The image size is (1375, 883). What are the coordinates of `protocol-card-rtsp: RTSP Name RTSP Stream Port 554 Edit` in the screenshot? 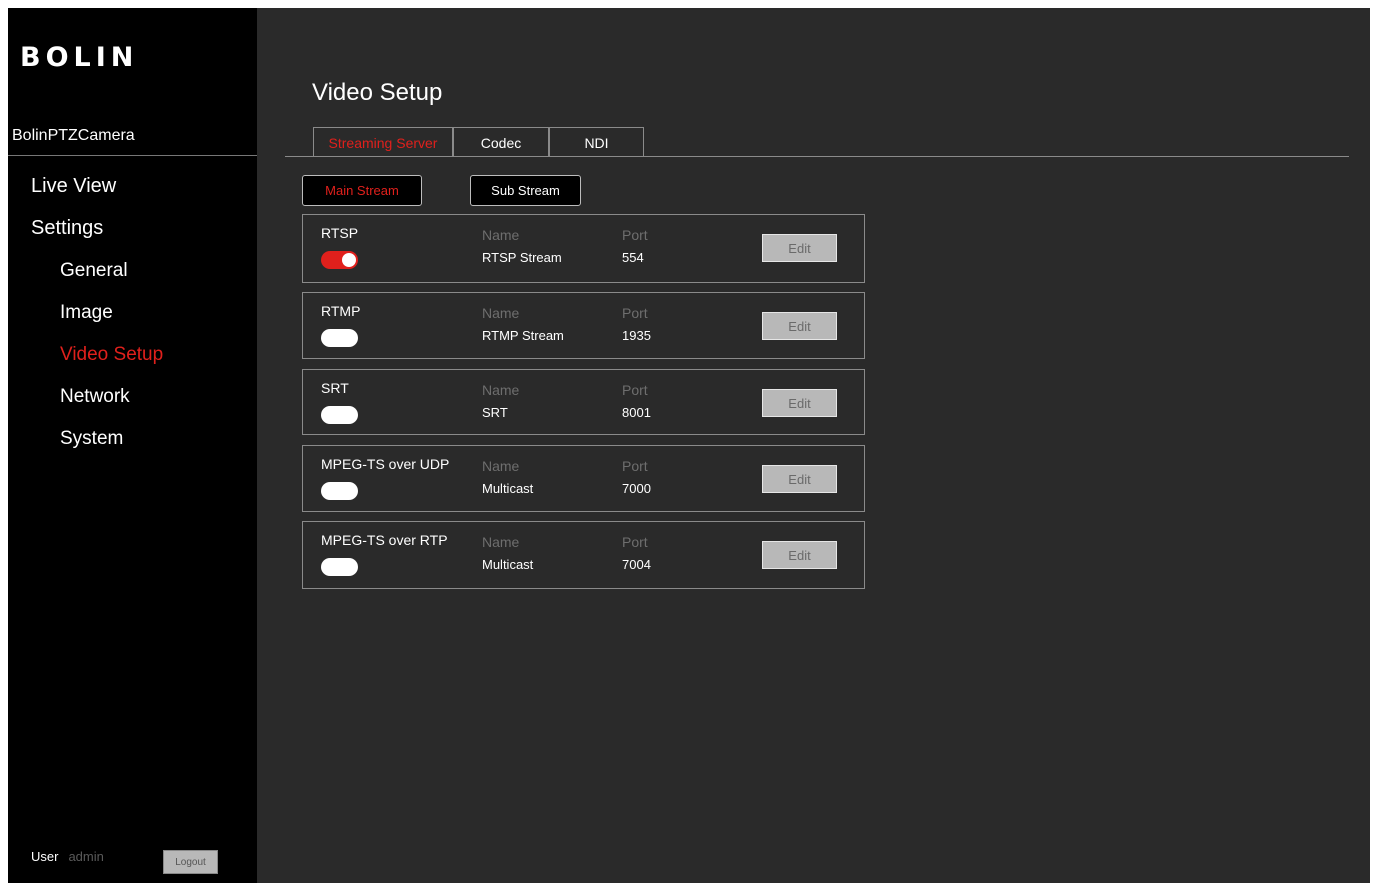 It's located at (583, 248).